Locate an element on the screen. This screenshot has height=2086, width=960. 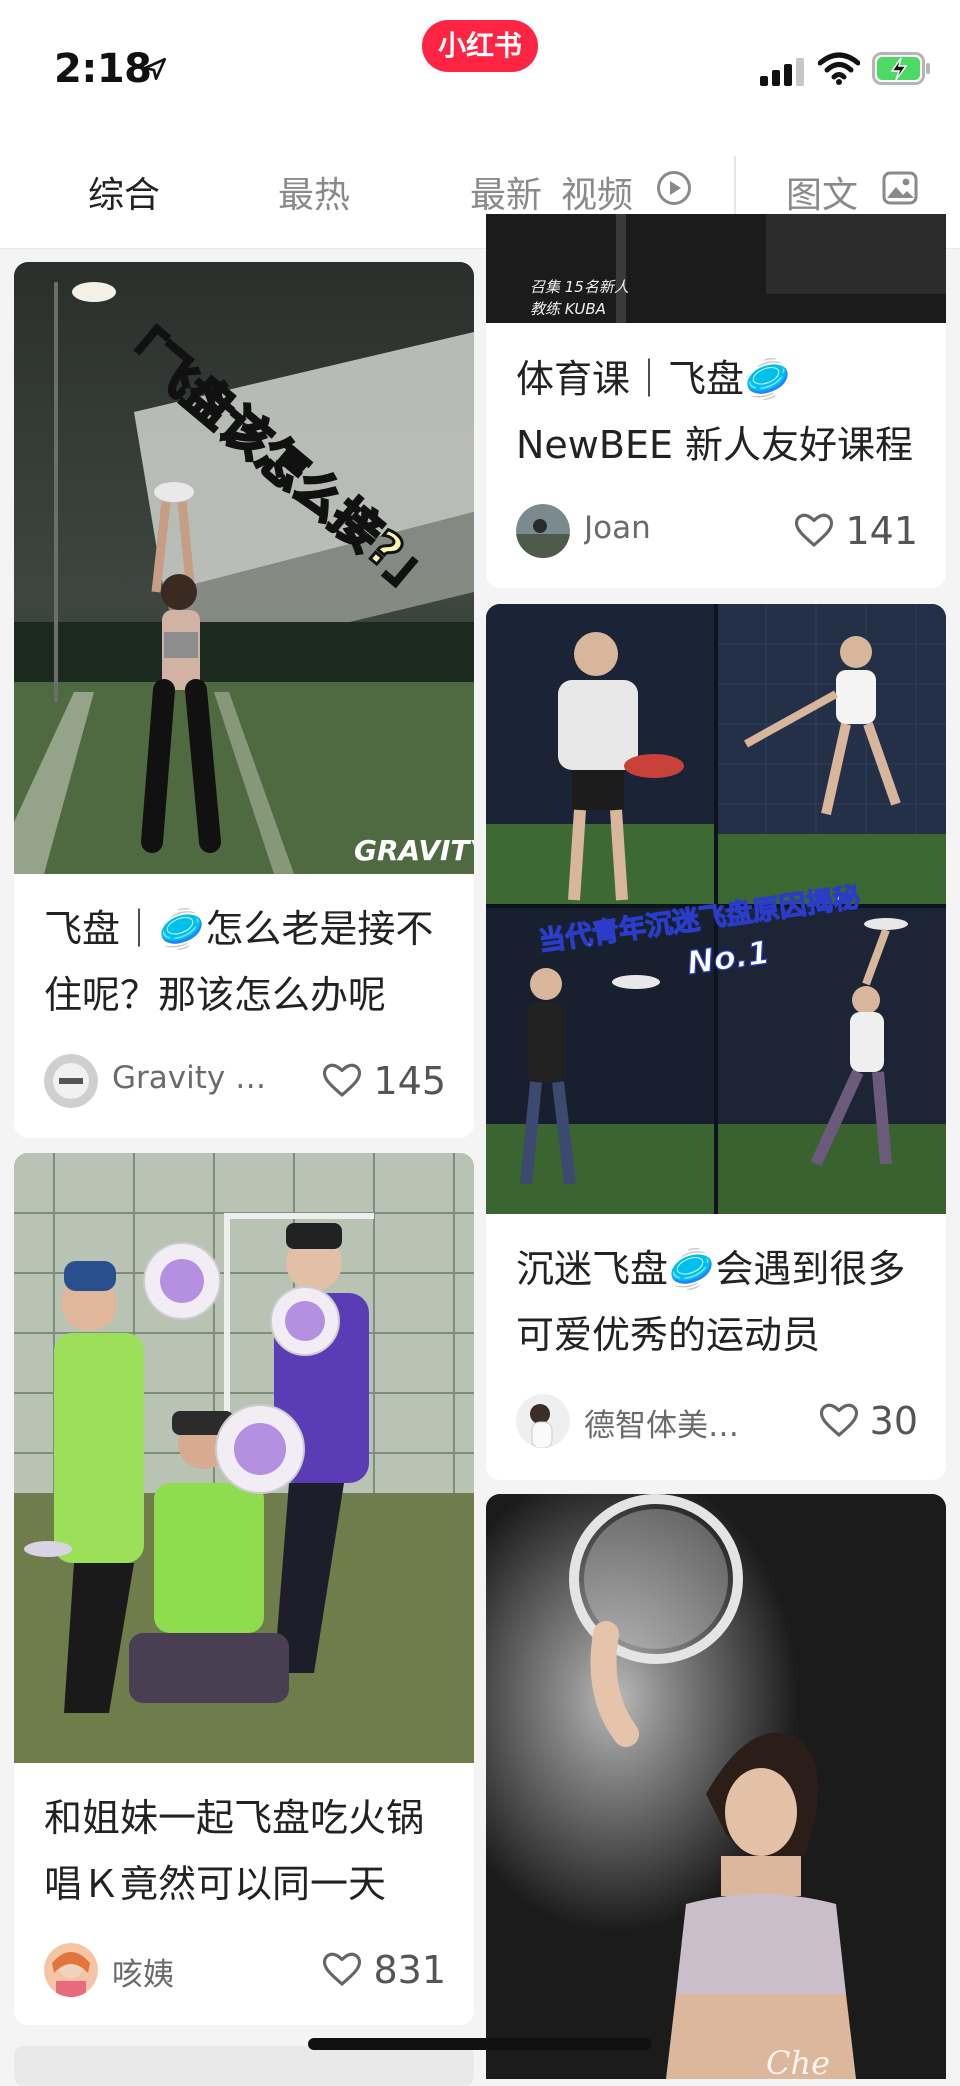
cover-photo-friends-frisbee is located at coordinates (244, 1458).